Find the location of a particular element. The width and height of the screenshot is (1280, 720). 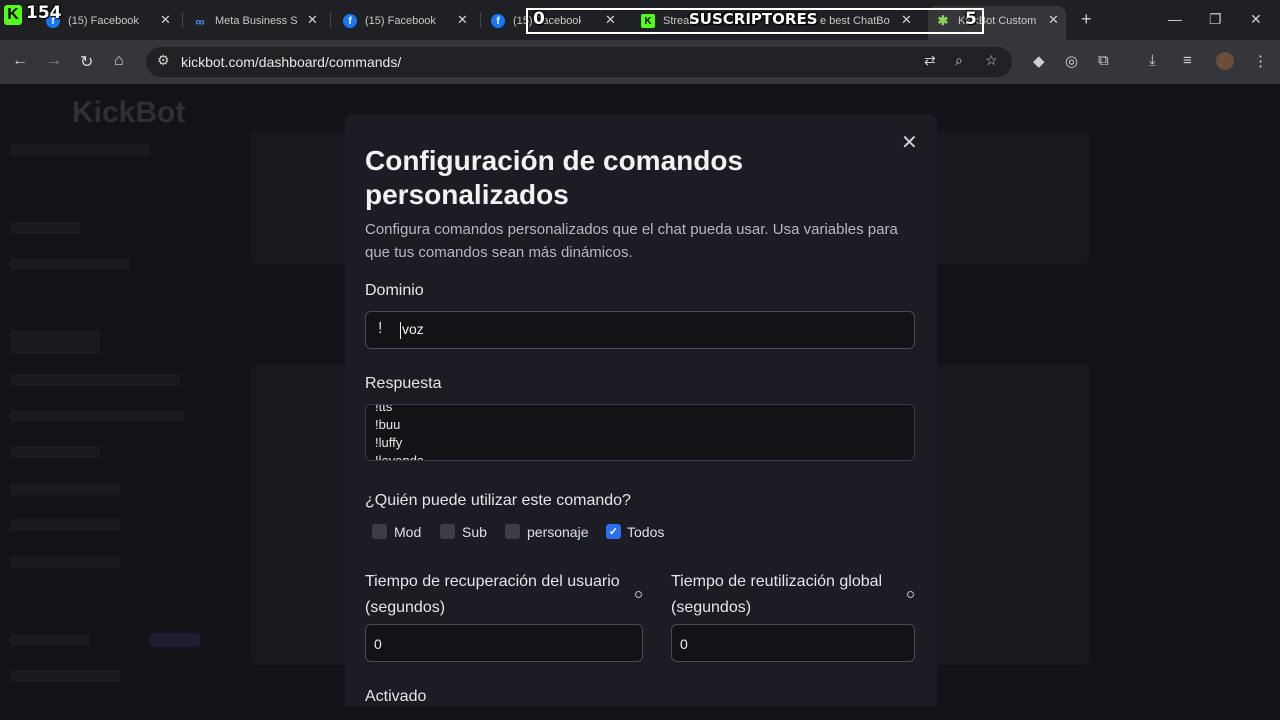

response-label: Respuesta is located at coordinates (403, 383).